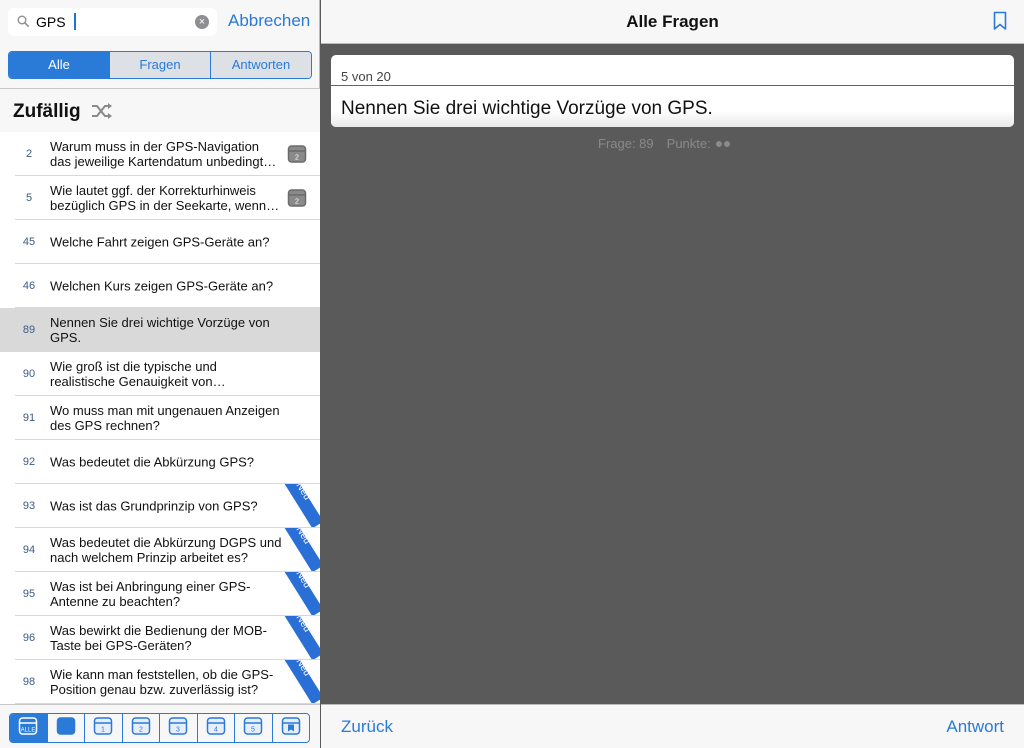 The image size is (1024, 748). I want to click on question-row-text: Welche Fahrt zeigen GPS-Geräte an?, so click(160, 242).